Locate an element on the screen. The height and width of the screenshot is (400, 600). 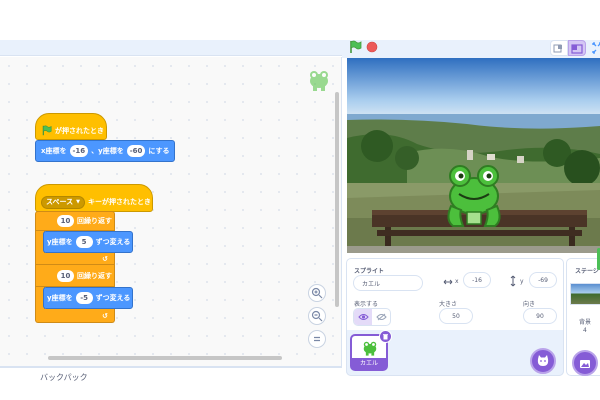
block-label: にする is located at coordinates (159, 151).